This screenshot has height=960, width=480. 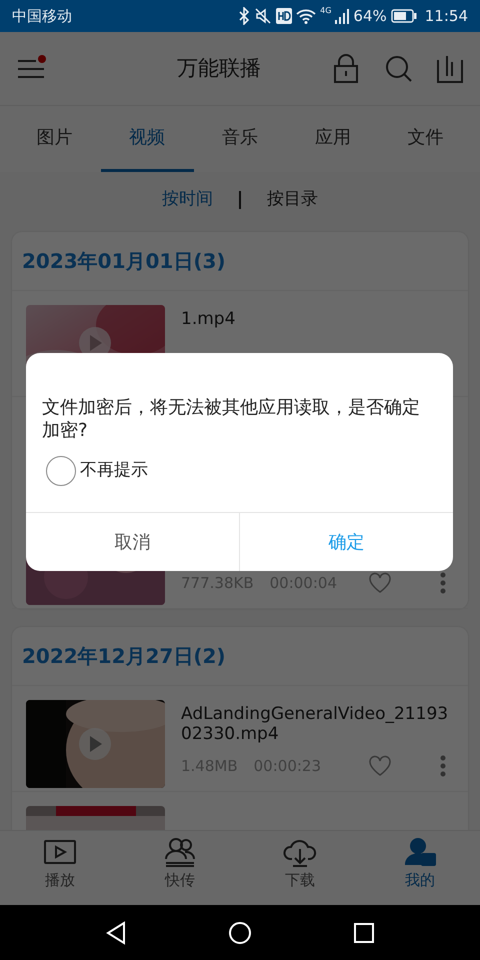 What do you see at coordinates (31, 68) in the screenshot?
I see `menu-button` at bounding box center [31, 68].